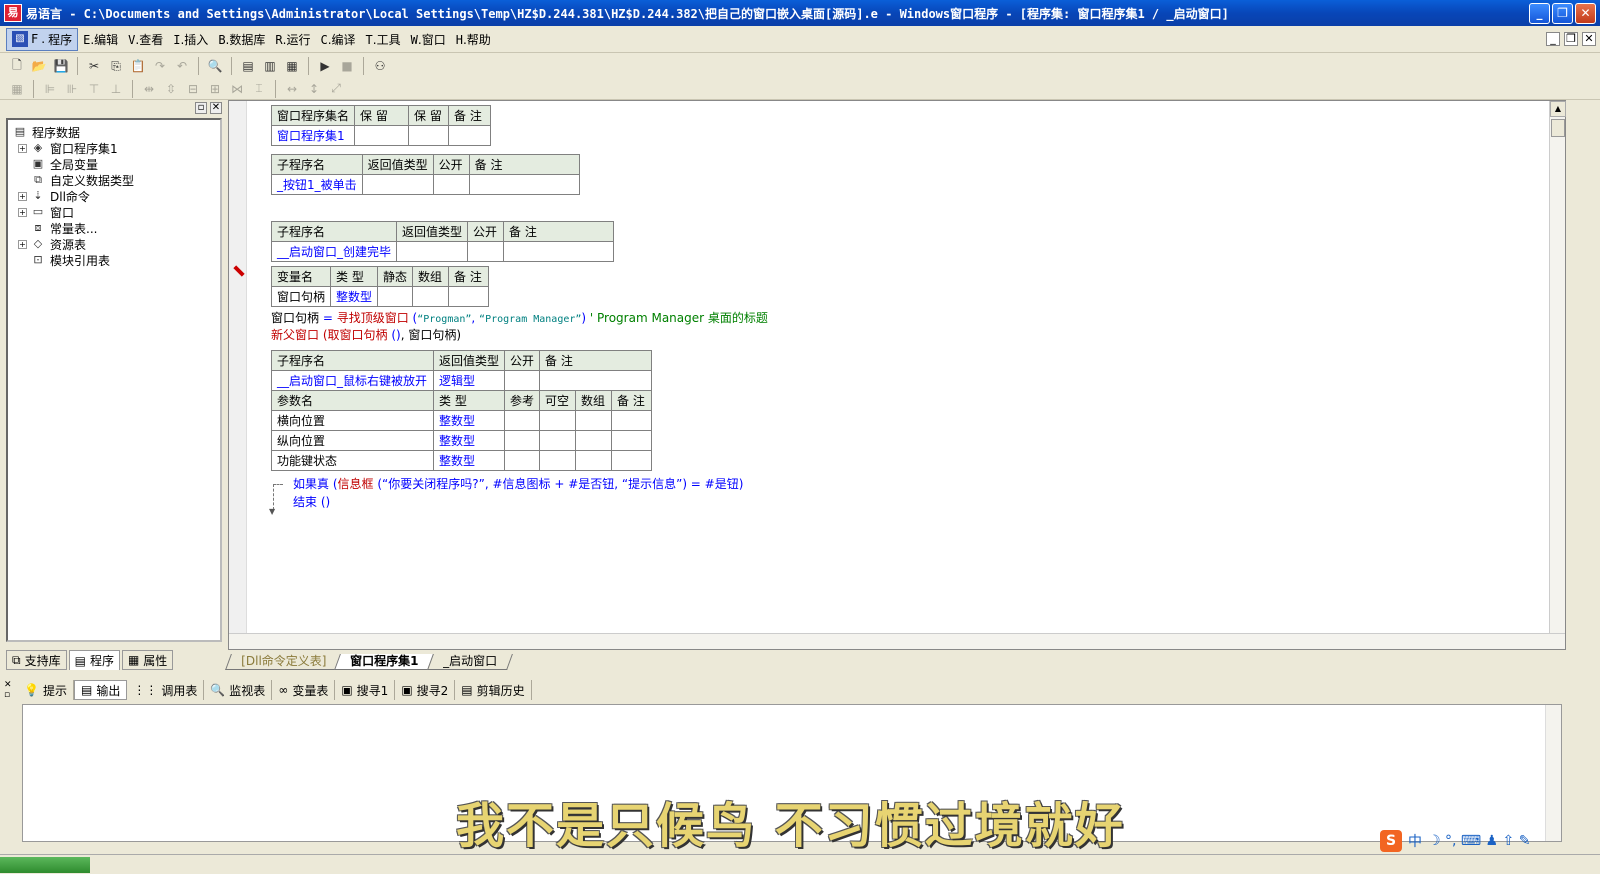  Describe the element at coordinates (365, 690) in the screenshot. I see `tab-search1: ▣ 搜寻1` at that location.